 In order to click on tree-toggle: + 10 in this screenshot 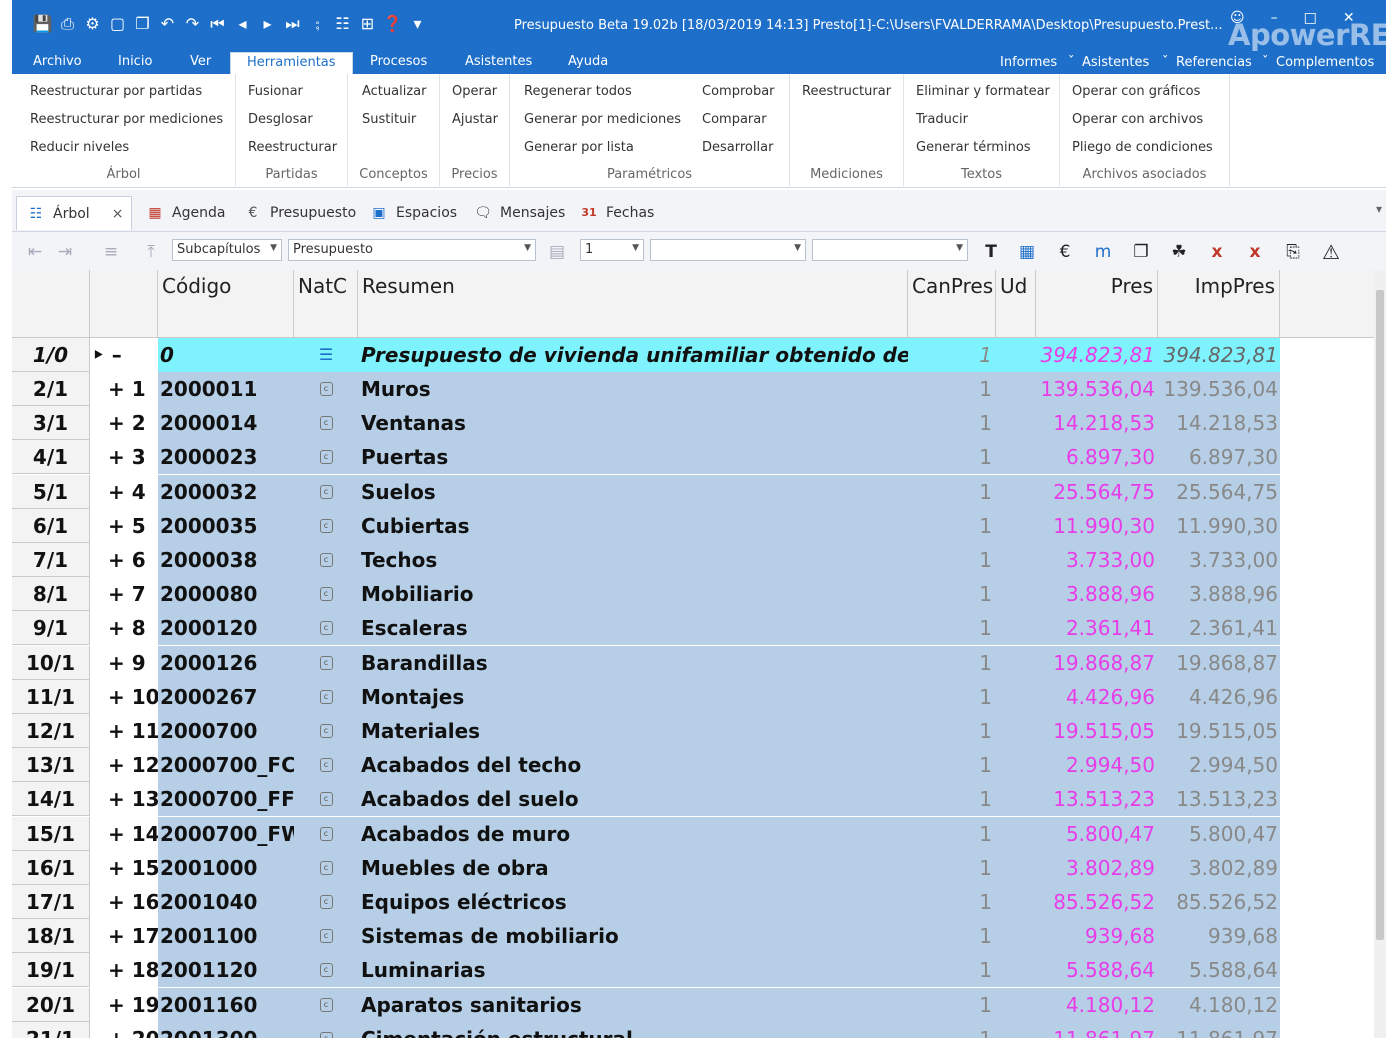, I will do `click(124, 696)`.